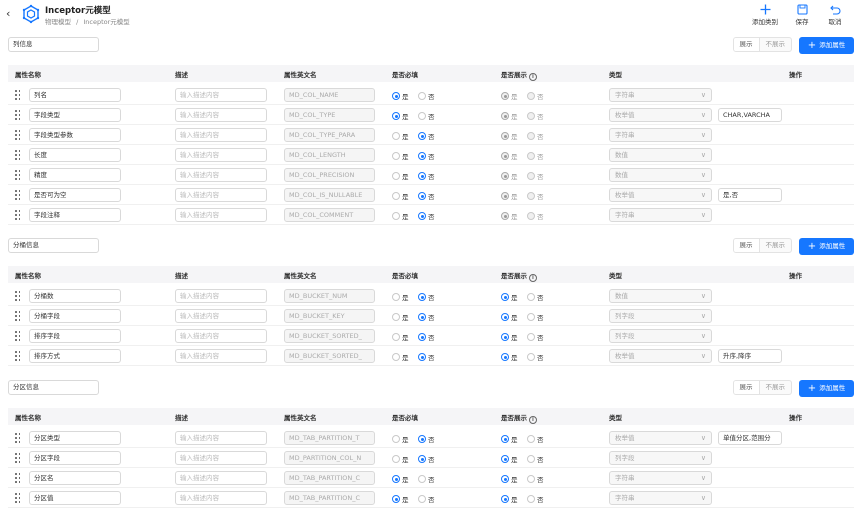 The image size is (865, 513). Describe the element at coordinates (329, 458) in the screenshot. I see `english-name-input: MD_PARTITION_COL_N` at that location.